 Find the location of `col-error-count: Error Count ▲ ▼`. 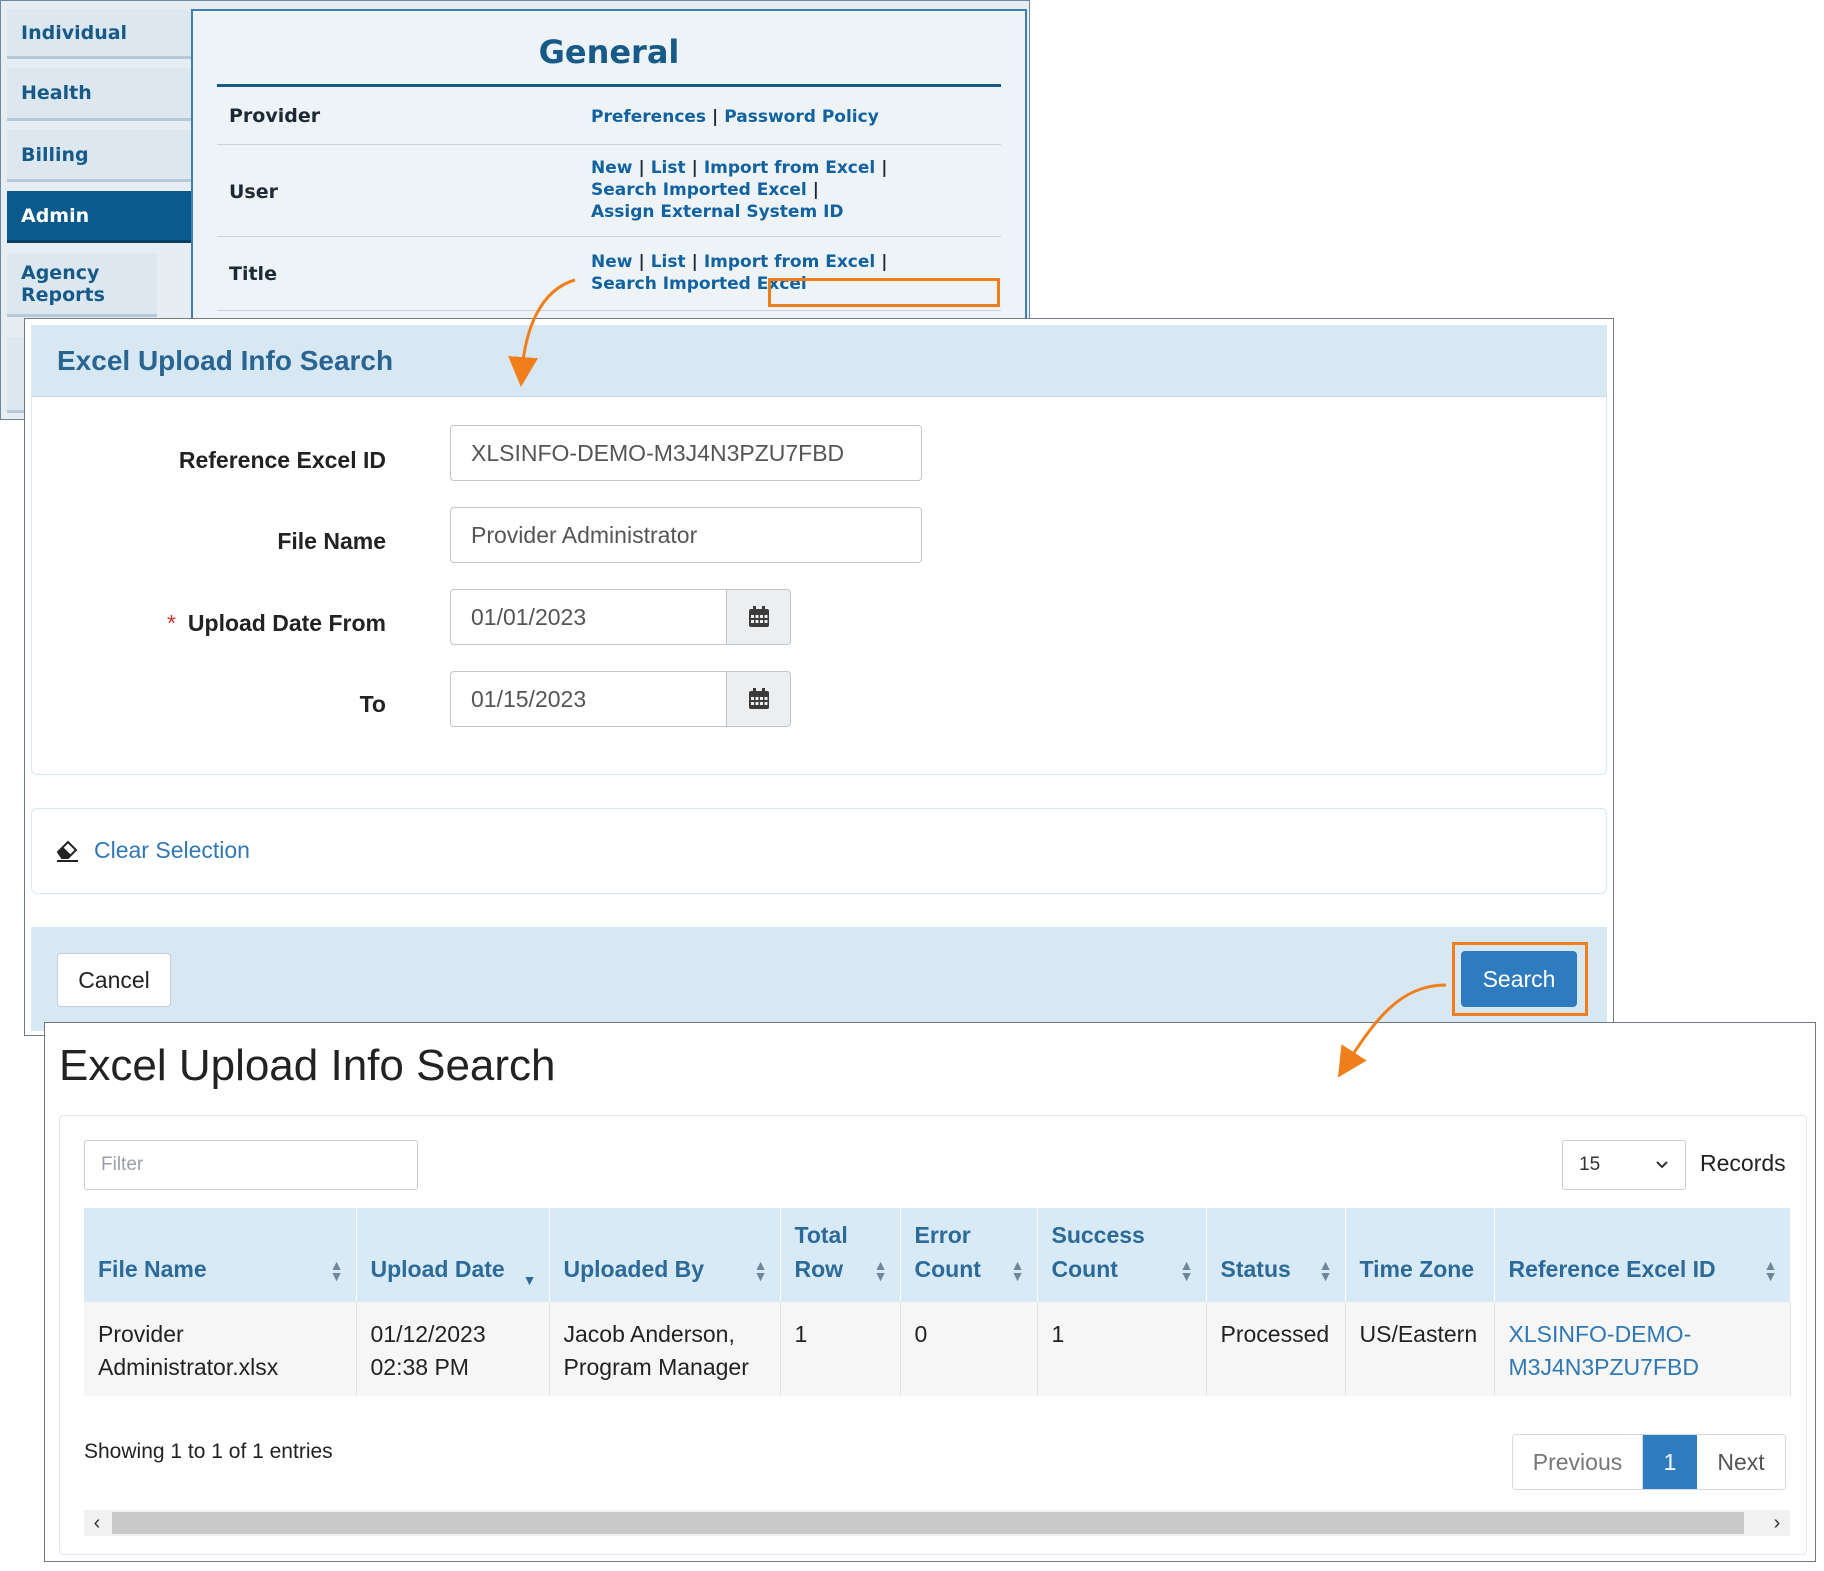

col-error-count: Error Count ▲ ▼ is located at coordinates (969, 1255).